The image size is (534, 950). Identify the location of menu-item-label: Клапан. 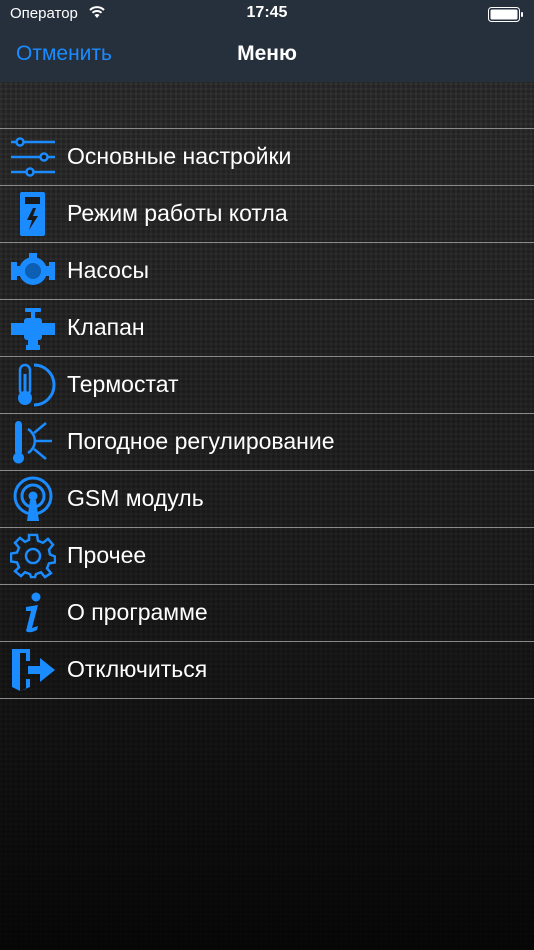
(106, 327).